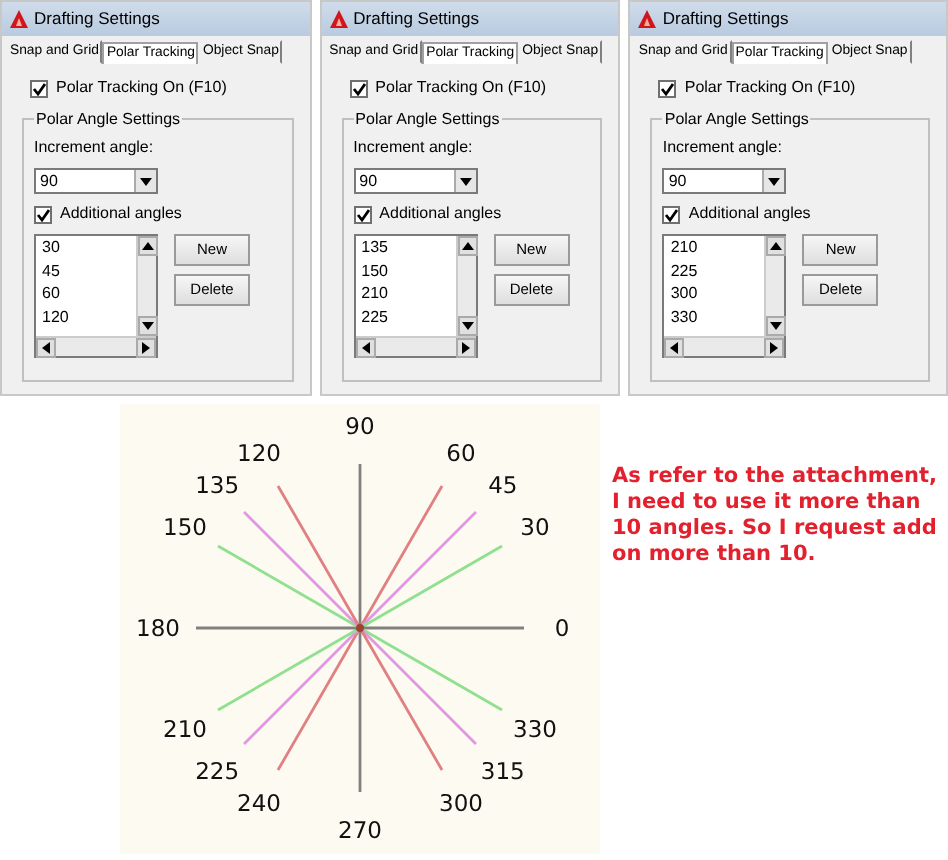  What do you see at coordinates (86, 247) in the screenshot?
I see `list-item: 30` at bounding box center [86, 247].